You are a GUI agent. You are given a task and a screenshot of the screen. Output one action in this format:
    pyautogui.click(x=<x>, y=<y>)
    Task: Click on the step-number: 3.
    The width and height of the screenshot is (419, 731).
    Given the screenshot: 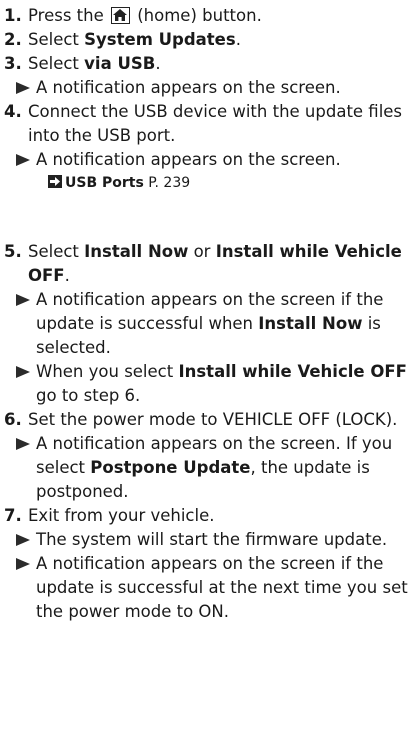 What is the action you would take?
    pyautogui.click(x=13, y=63)
    